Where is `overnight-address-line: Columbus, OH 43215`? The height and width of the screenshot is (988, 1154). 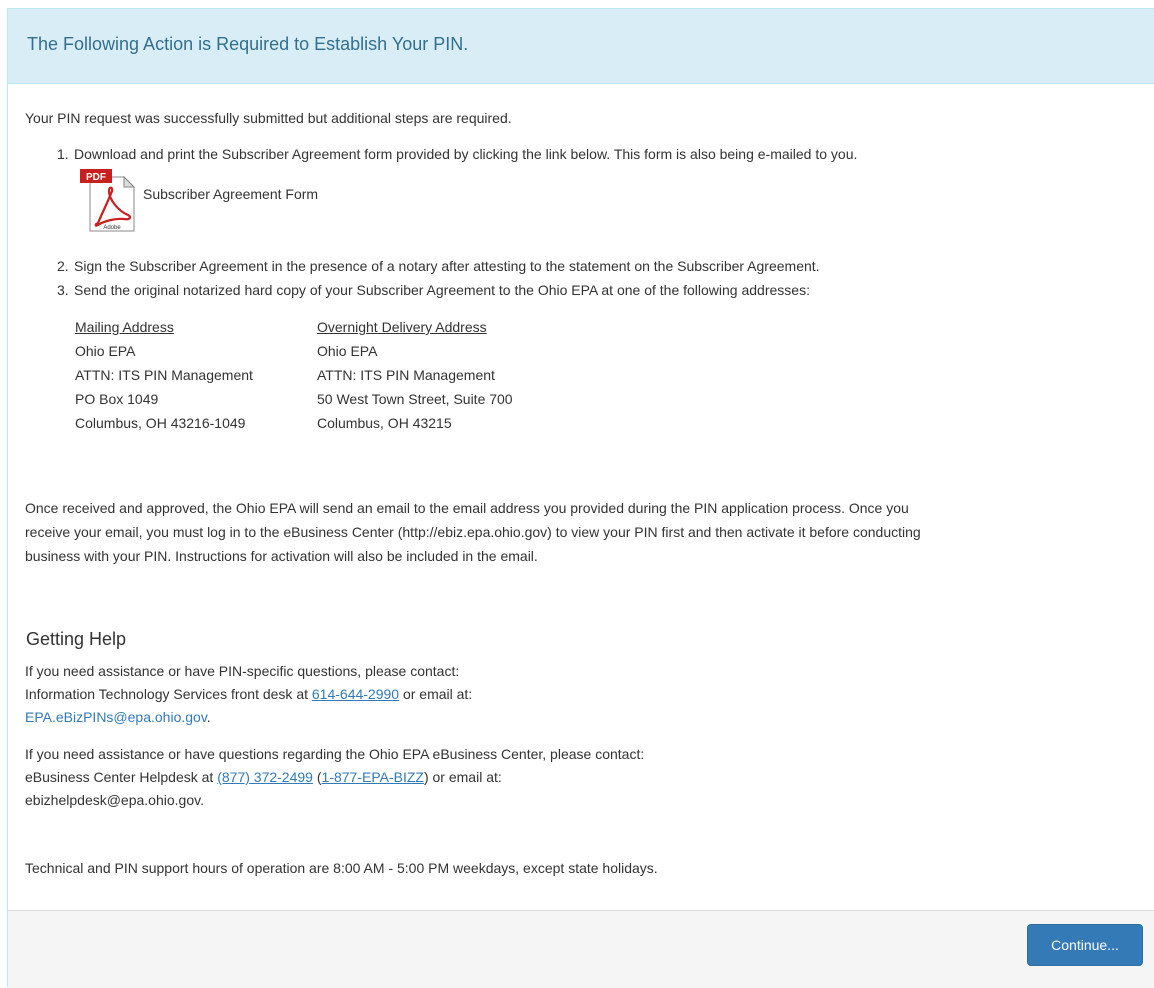
overnight-address-line: Columbus, OH 43215 is located at coordinates (384, 423).